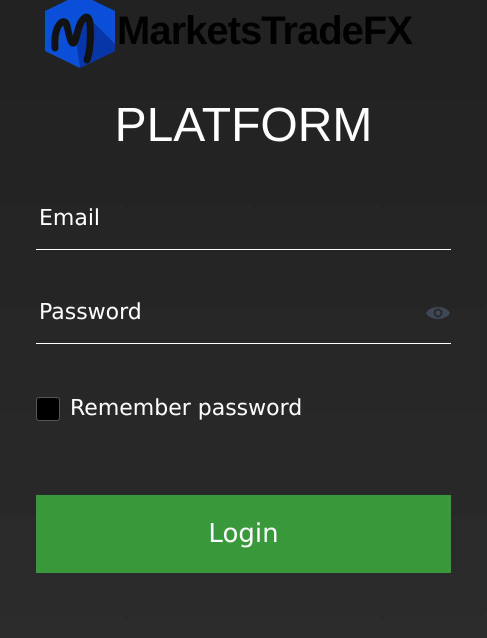 This screenshot has width=487, height=638. Describe the element at coordinates (186, 409) in the screenshot. I see `remember-label: Remember password` at that location.